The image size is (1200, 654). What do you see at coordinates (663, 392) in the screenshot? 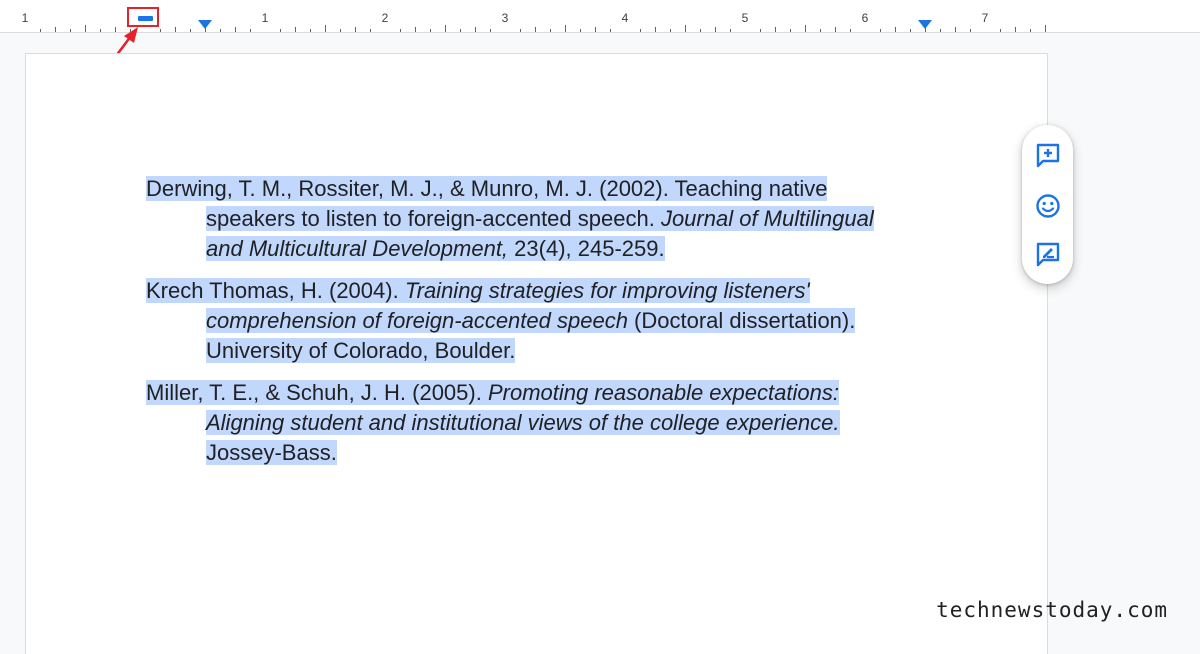
I see `italic-text-run: Promoting reasonable expectations:` at bounding box center [663, 392].